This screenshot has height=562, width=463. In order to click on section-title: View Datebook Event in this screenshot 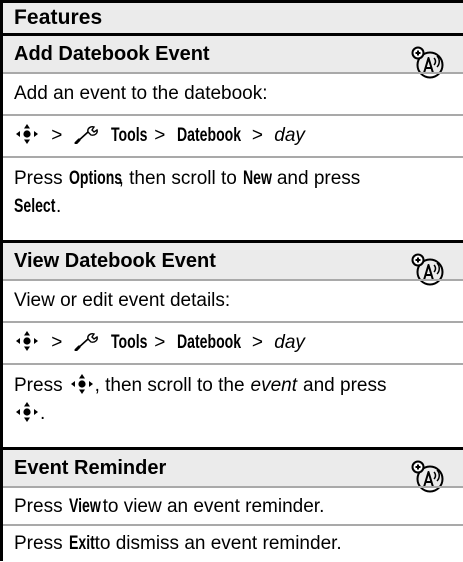, I will do `click(115, 260)`.